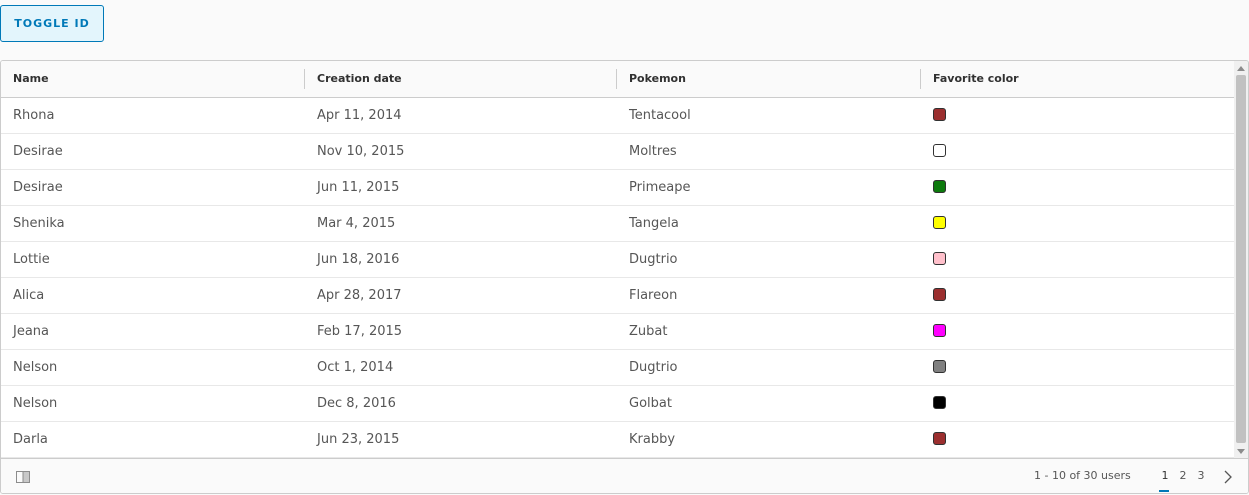 This screenshot has width=1249, height=495. What do you see at coordinates (359, 115) in the screenshot?
I see `cell-creation-date: Apr 11, 2014` at bounding box center [359, 115].